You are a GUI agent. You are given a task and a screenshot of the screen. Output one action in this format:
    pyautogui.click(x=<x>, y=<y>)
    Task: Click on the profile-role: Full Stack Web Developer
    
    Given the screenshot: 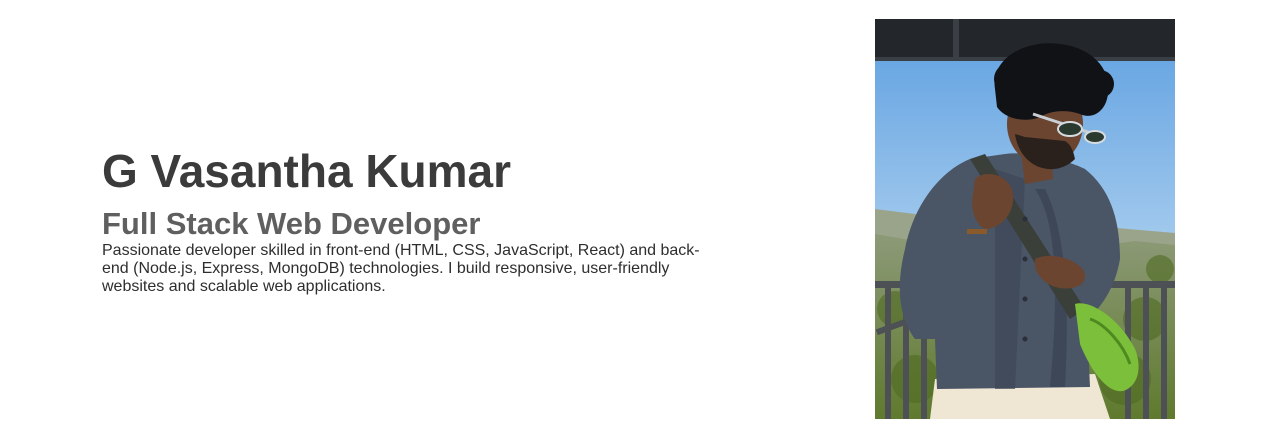 What is the action you would take?
    pyautogui.click(x=291, y=223)
    